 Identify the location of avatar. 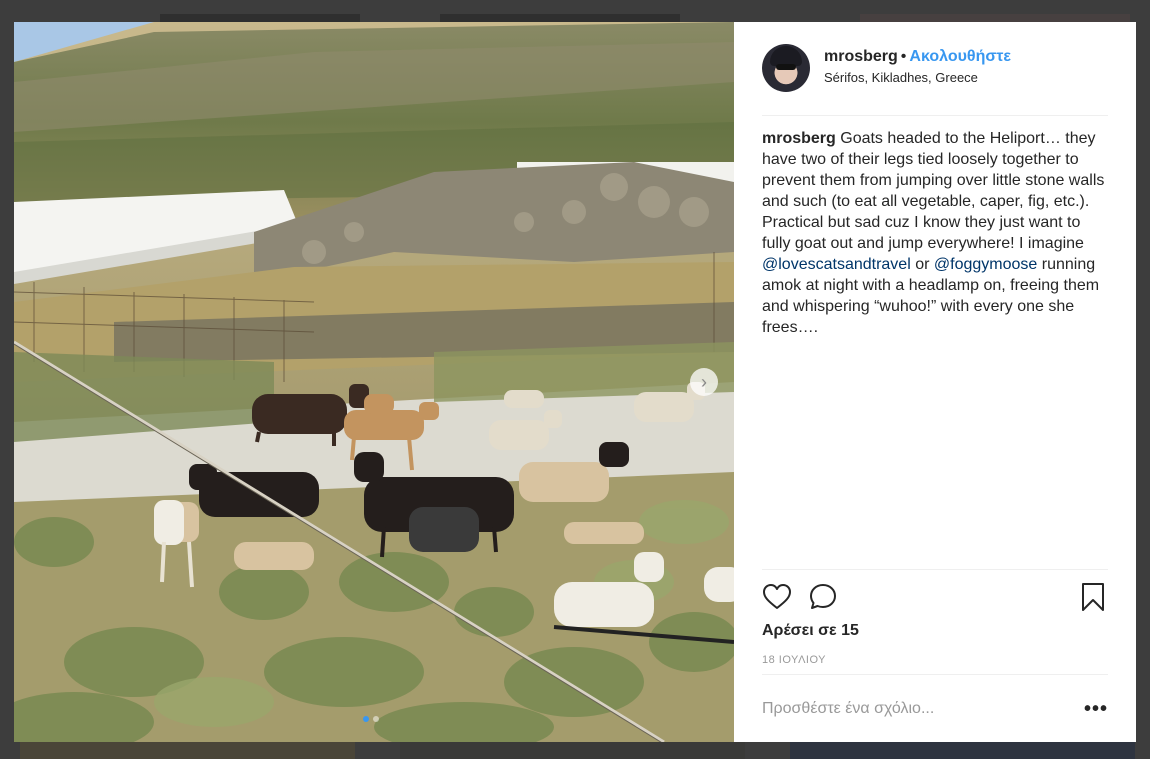
(786, 68).